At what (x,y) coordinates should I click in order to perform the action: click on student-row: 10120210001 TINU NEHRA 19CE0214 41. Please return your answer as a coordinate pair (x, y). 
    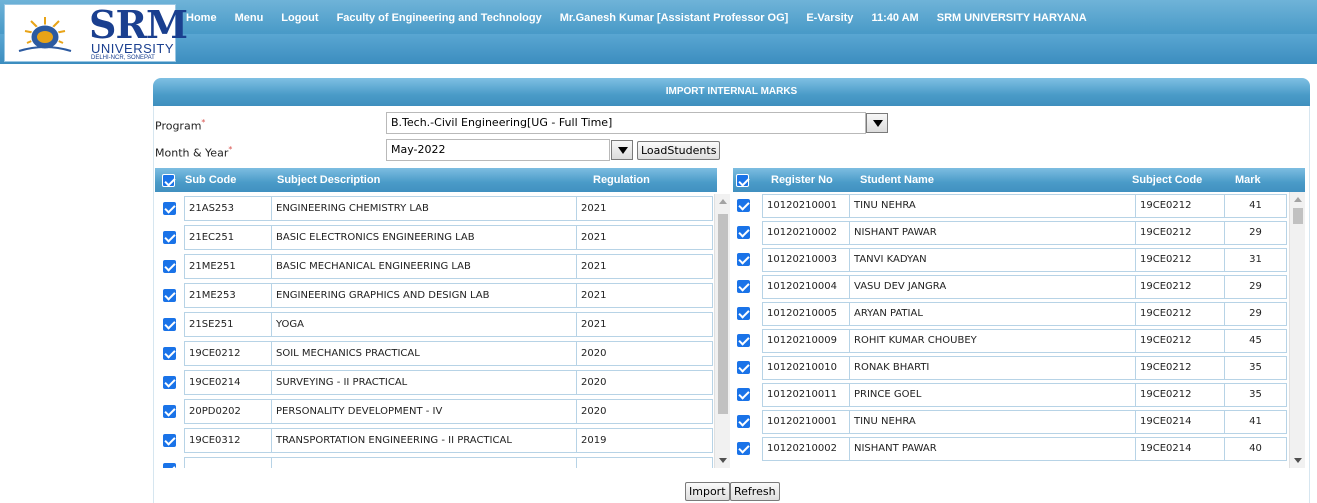
    Looking at the image, I should click on (1010, 421).